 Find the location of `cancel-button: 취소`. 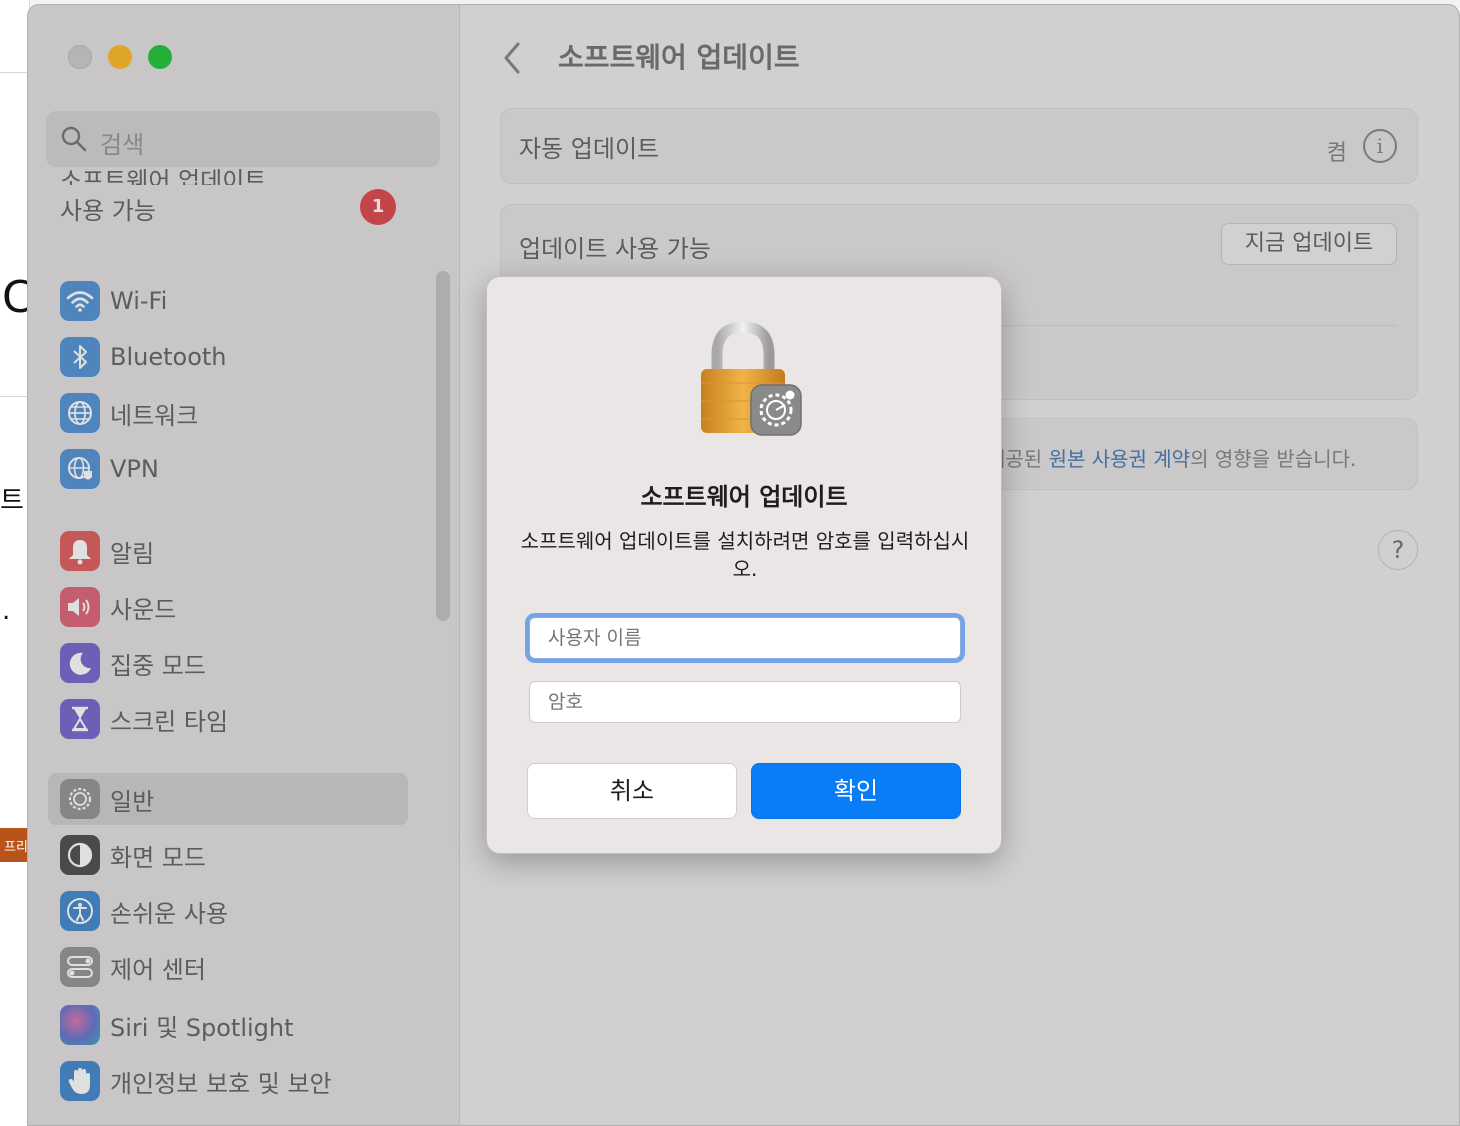

cancel-button: 취소 is located at coordinates (632, 791).